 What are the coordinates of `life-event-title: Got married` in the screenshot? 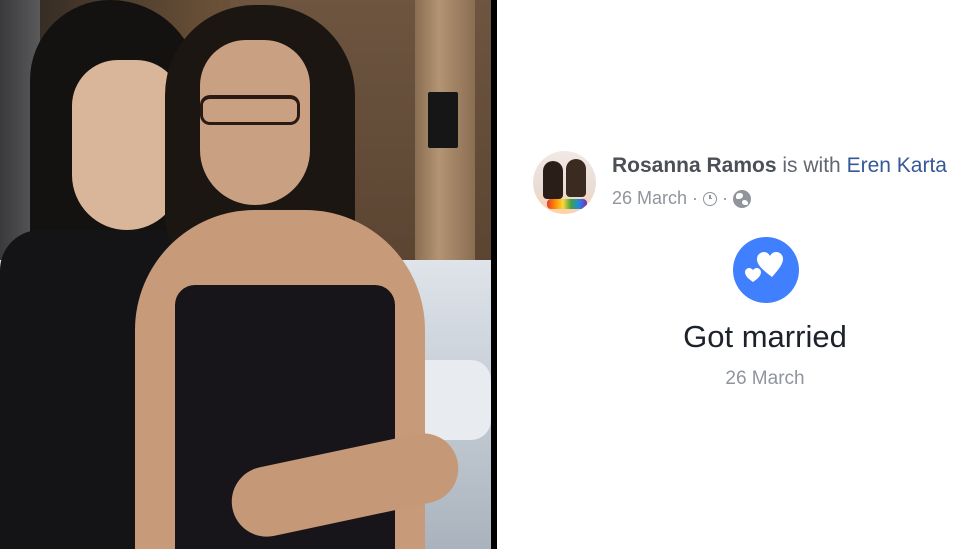 It's located at (765, 336).